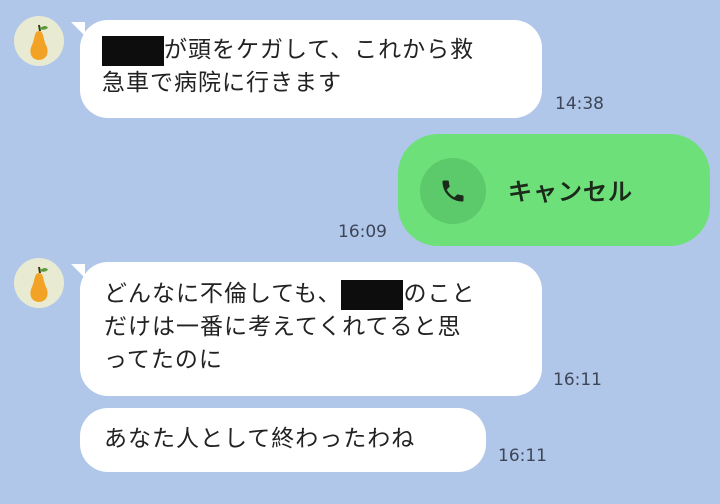 The width and height of the screenshot is (720, 504). What do you see at coordinates (439, 294) in the screenshot?
I see `message-text: のこと` at bounding box center [439, 294].